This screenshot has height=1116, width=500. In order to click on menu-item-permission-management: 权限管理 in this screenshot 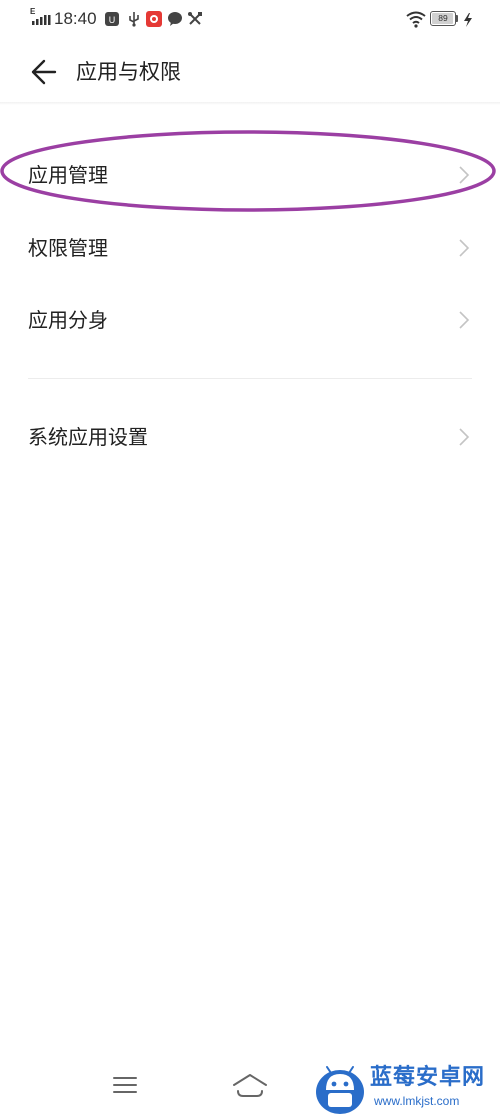, I will do `click(250, 248)`.